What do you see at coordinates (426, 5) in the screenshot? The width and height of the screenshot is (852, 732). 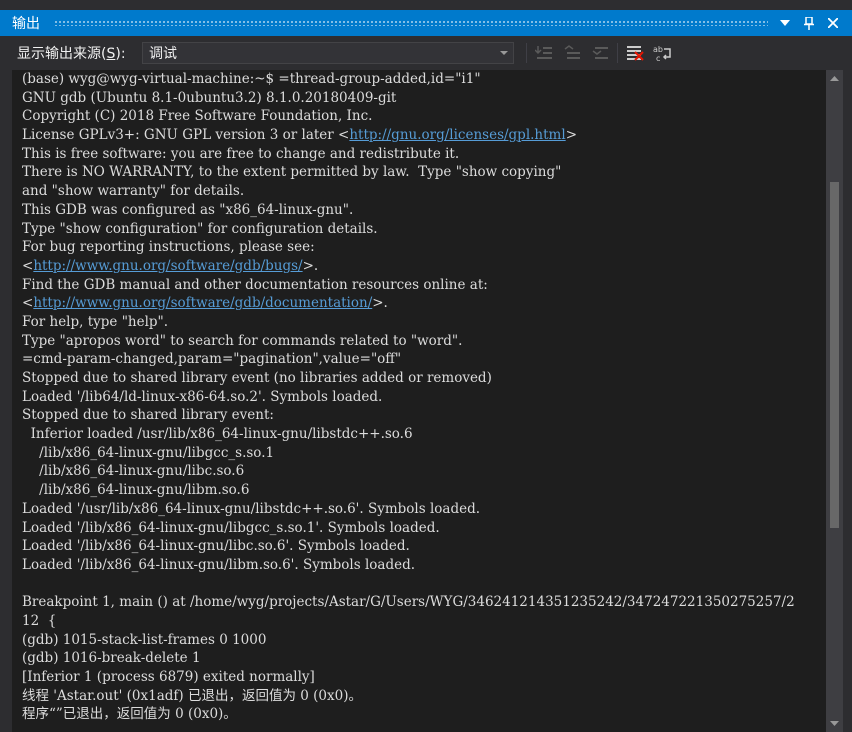 I see `window-top-strip` at bounding box center [426, 5].